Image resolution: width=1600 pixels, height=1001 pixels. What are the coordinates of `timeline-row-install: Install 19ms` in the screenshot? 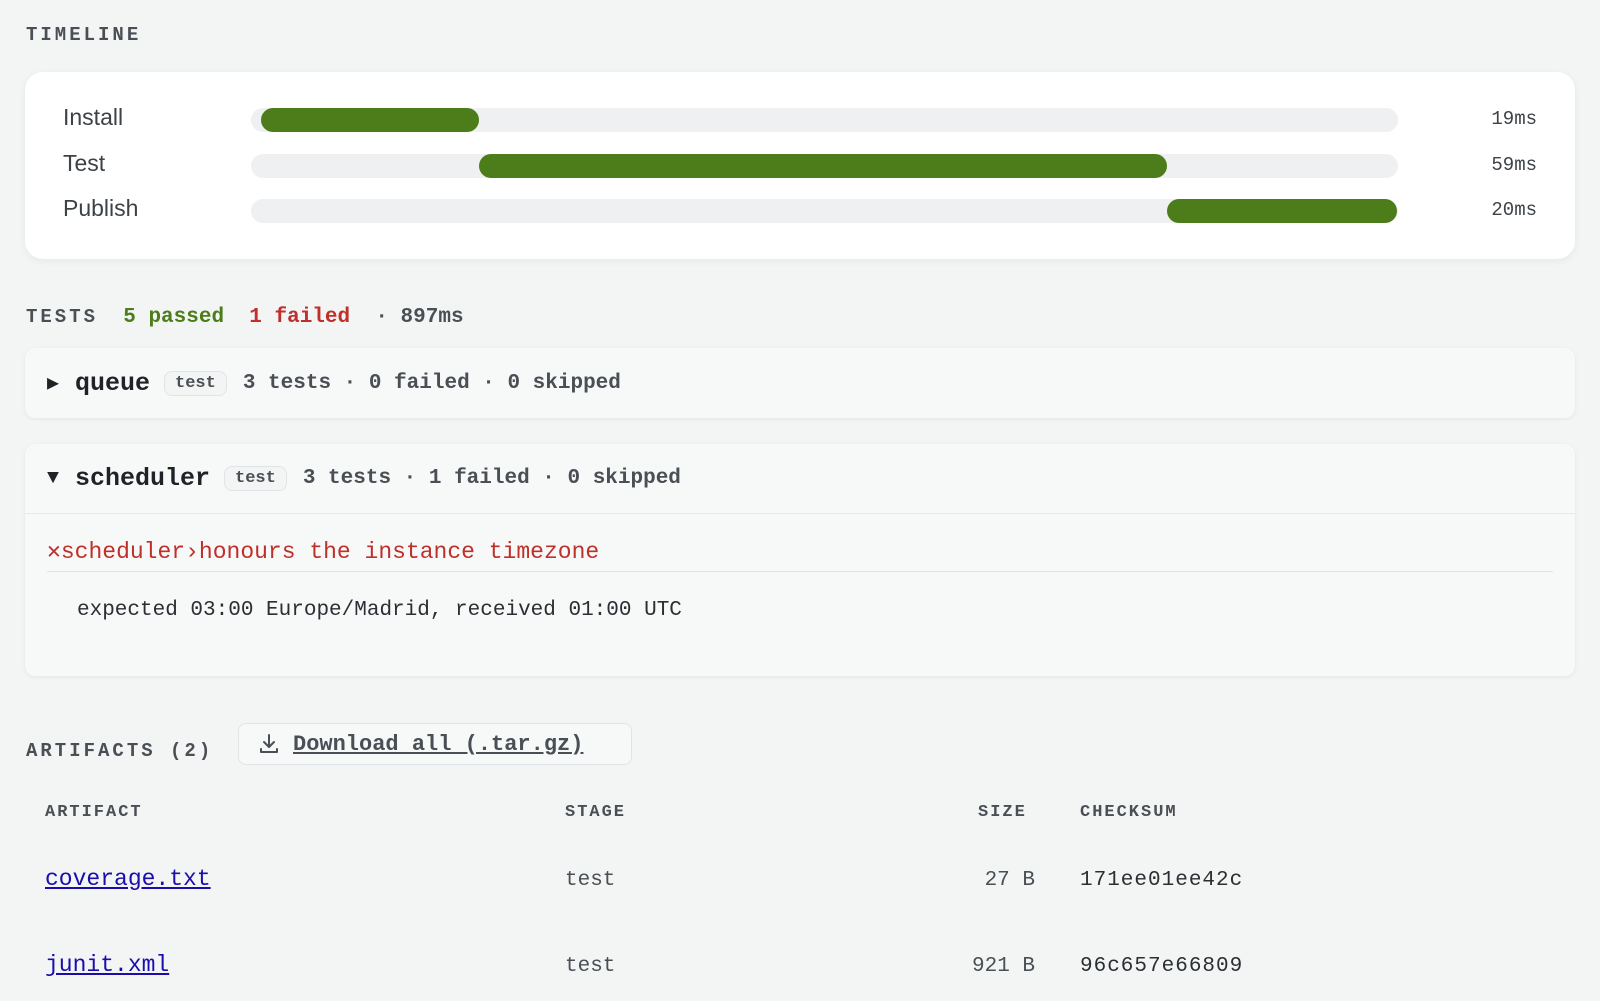 It's located at (800, 117).